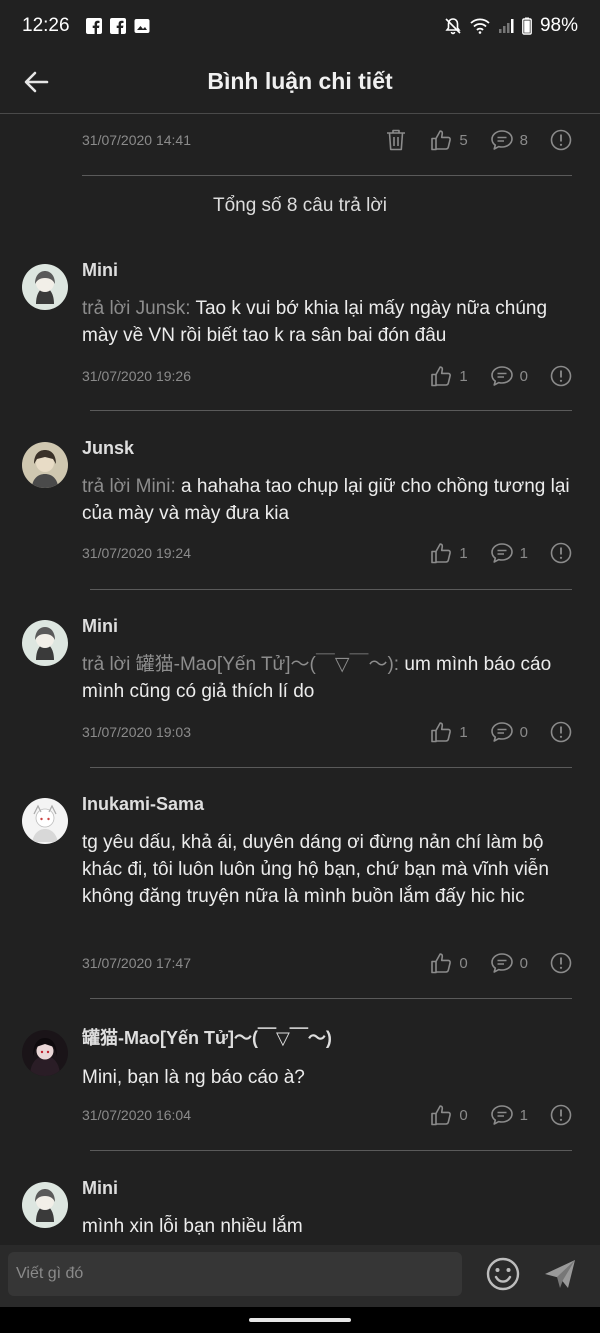 The image size is (600, 1333). What do you see at coordinates (396, 140) in the screenshot?
I see `delete-button` at bounding box center [396, 140].